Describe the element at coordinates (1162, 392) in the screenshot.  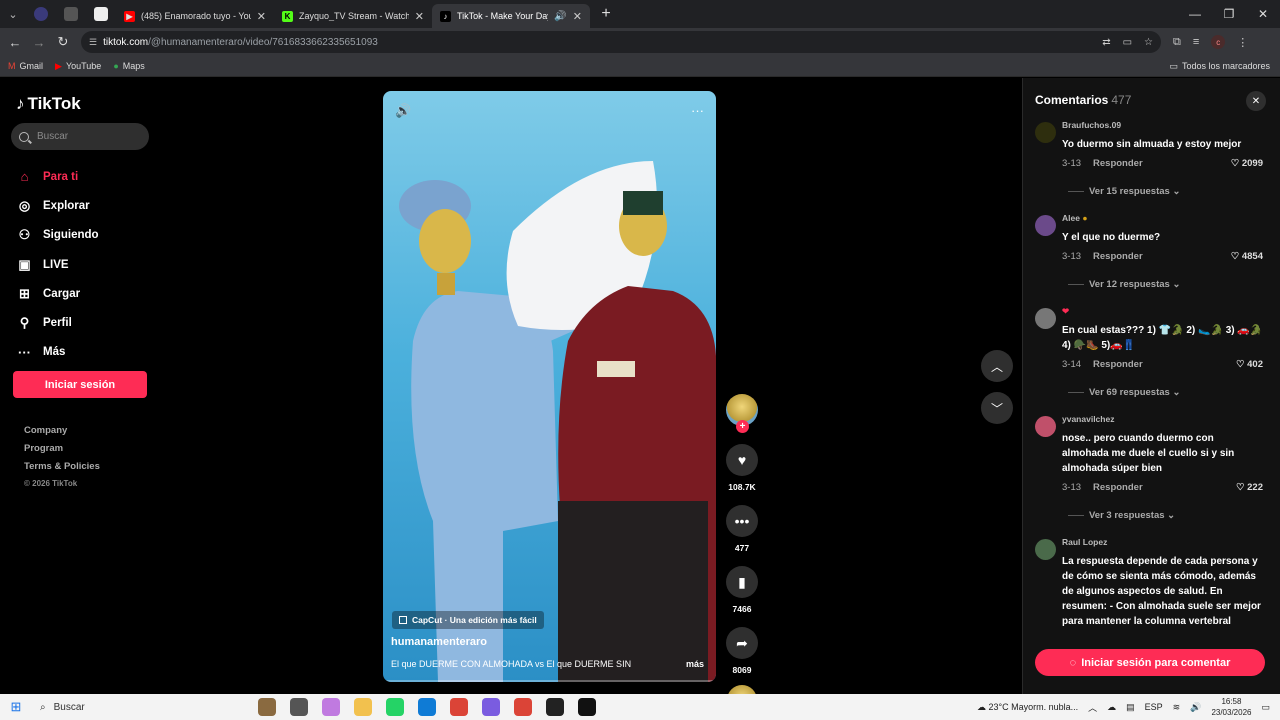
I see `view-replies-button: Ver 69 respuestas ⌄` at that location.